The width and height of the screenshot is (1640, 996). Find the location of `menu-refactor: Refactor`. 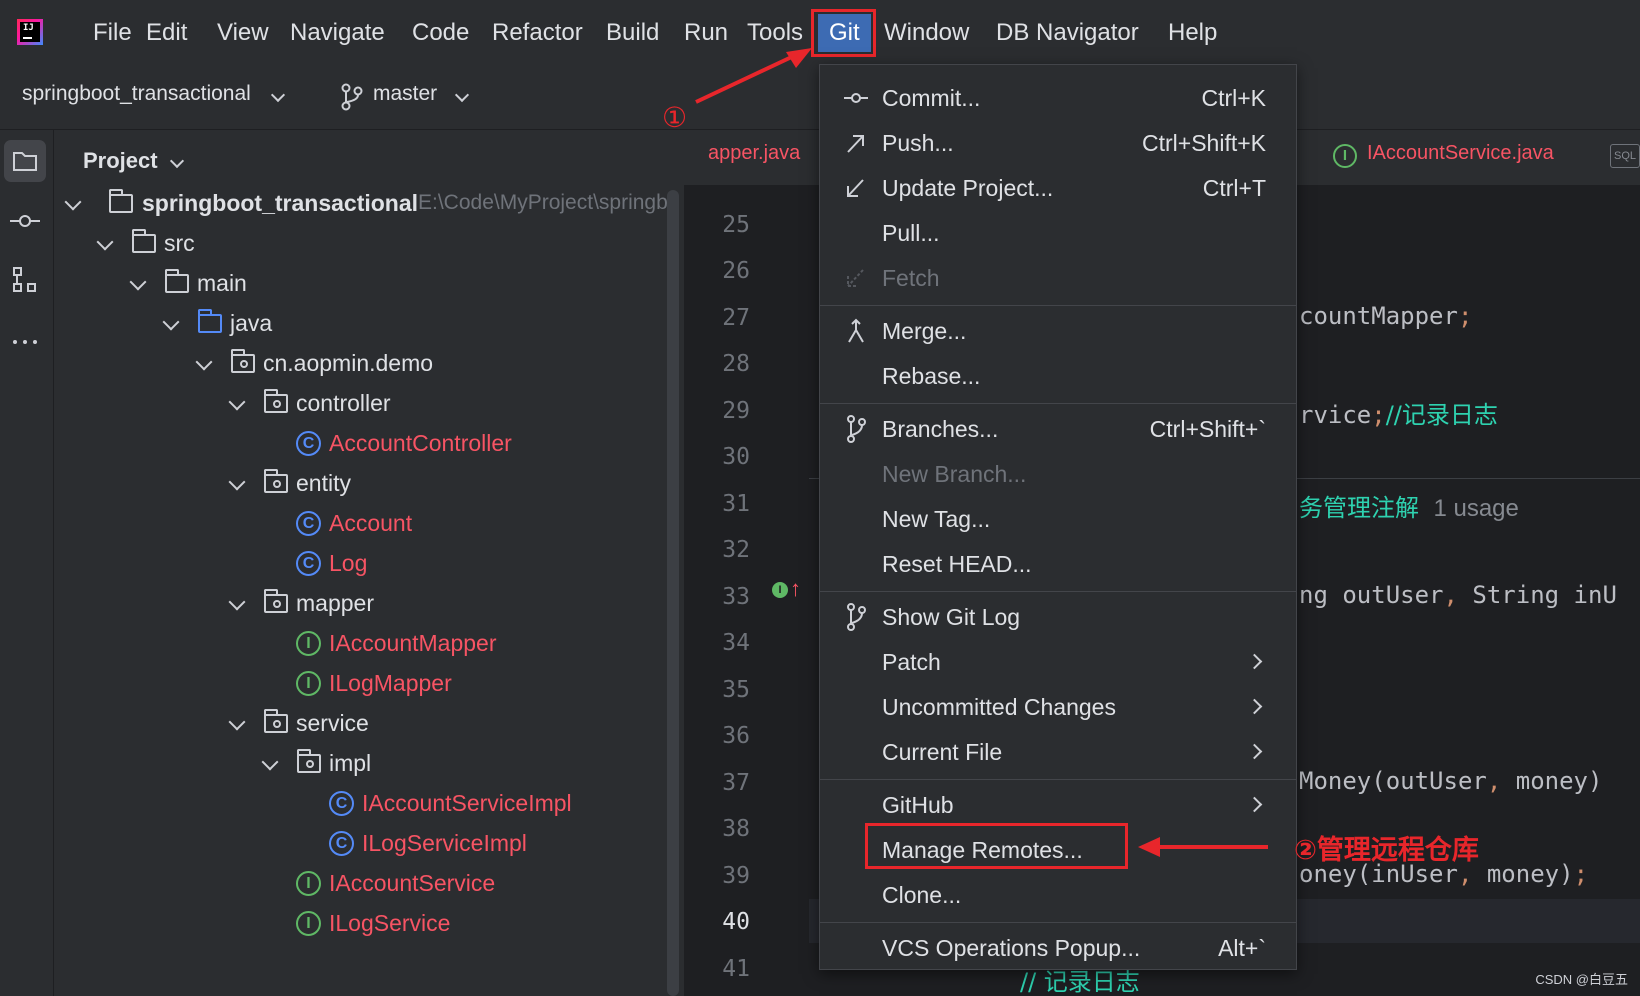

menu-refactor: Refactor is located at coordinates (537, 33).